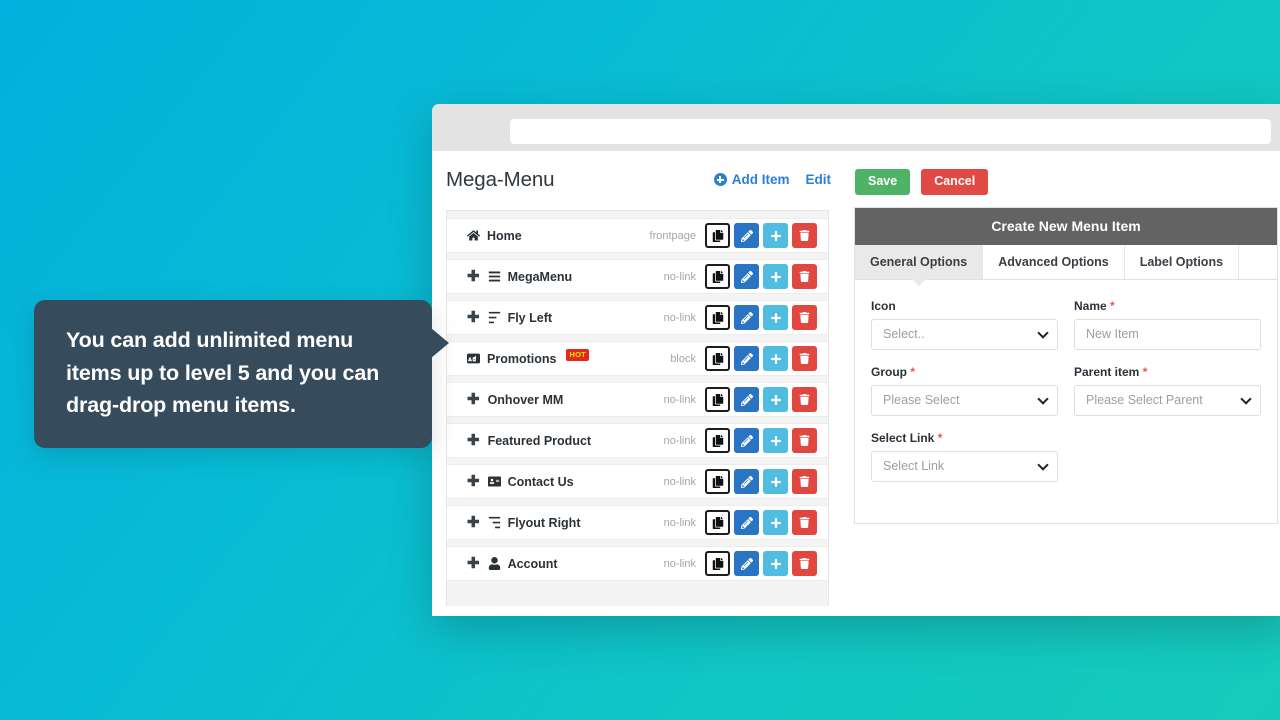 This screenshot has width=1280, height=720. I want to click on menu-item-row: Promotions HOT block, so click(637, 358).